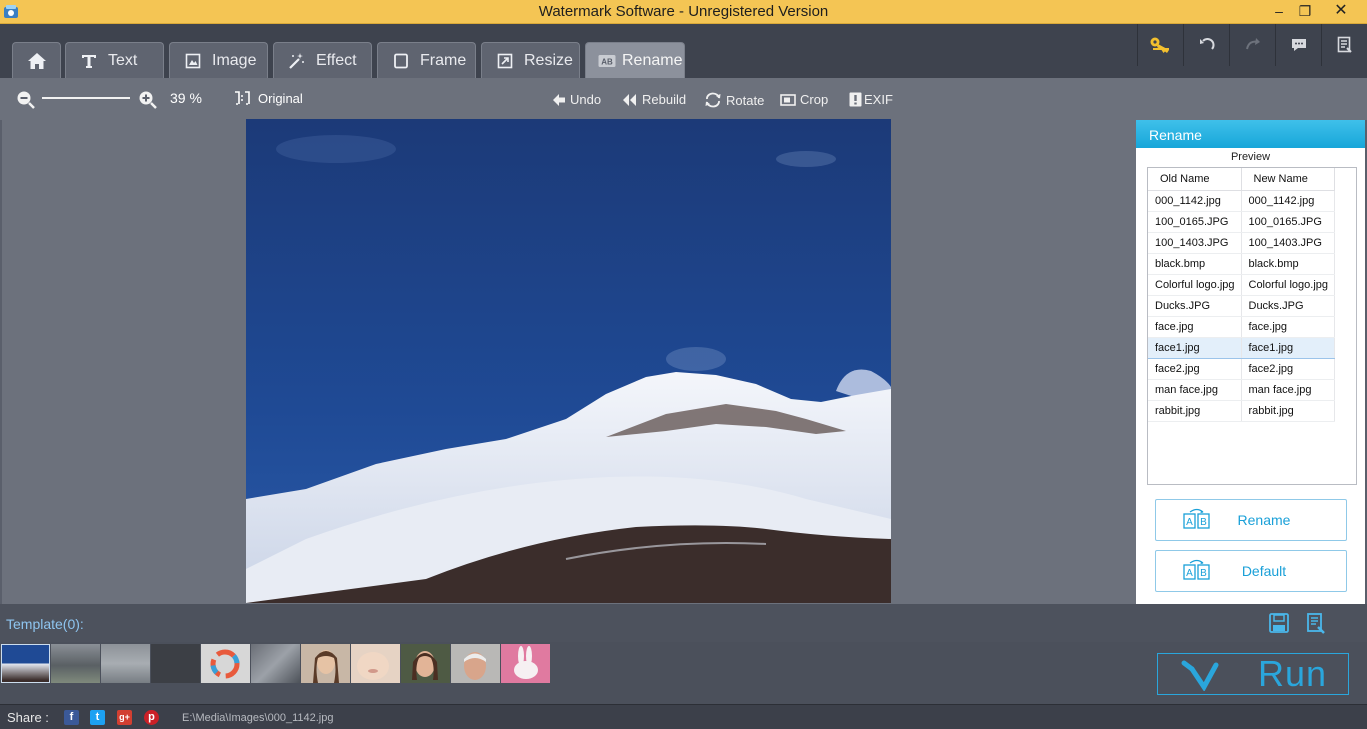  I want to click on tab-text: Text, so click(114, 60).